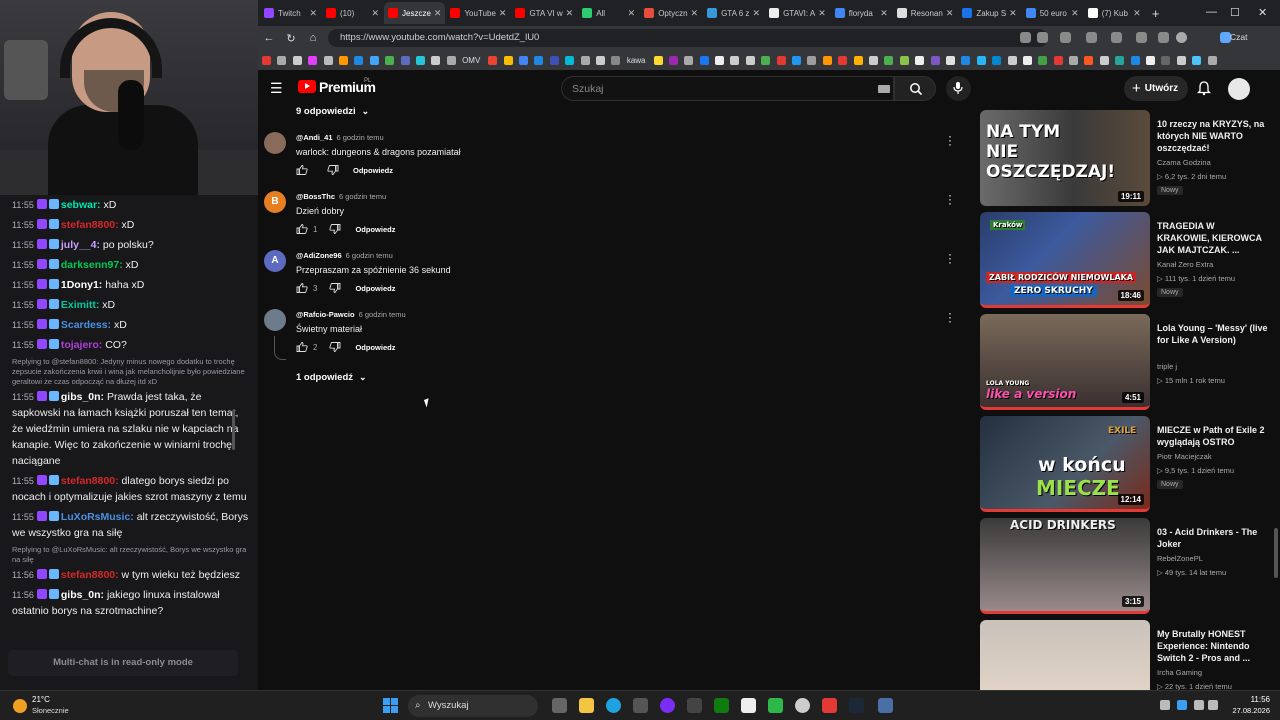  What do you see at coordinates (925, 13) in the screenshot?
I see `browser-tab: Resonan ✕` at bounding box center [925, 13].